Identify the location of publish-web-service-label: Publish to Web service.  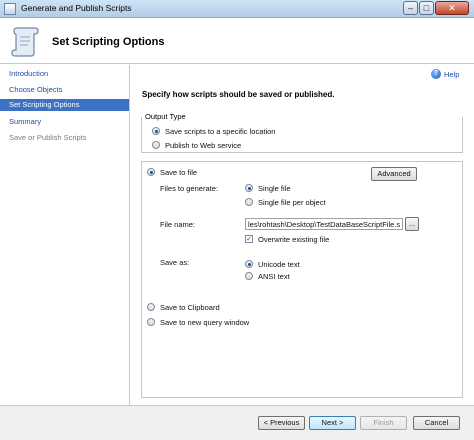
(203, 145).